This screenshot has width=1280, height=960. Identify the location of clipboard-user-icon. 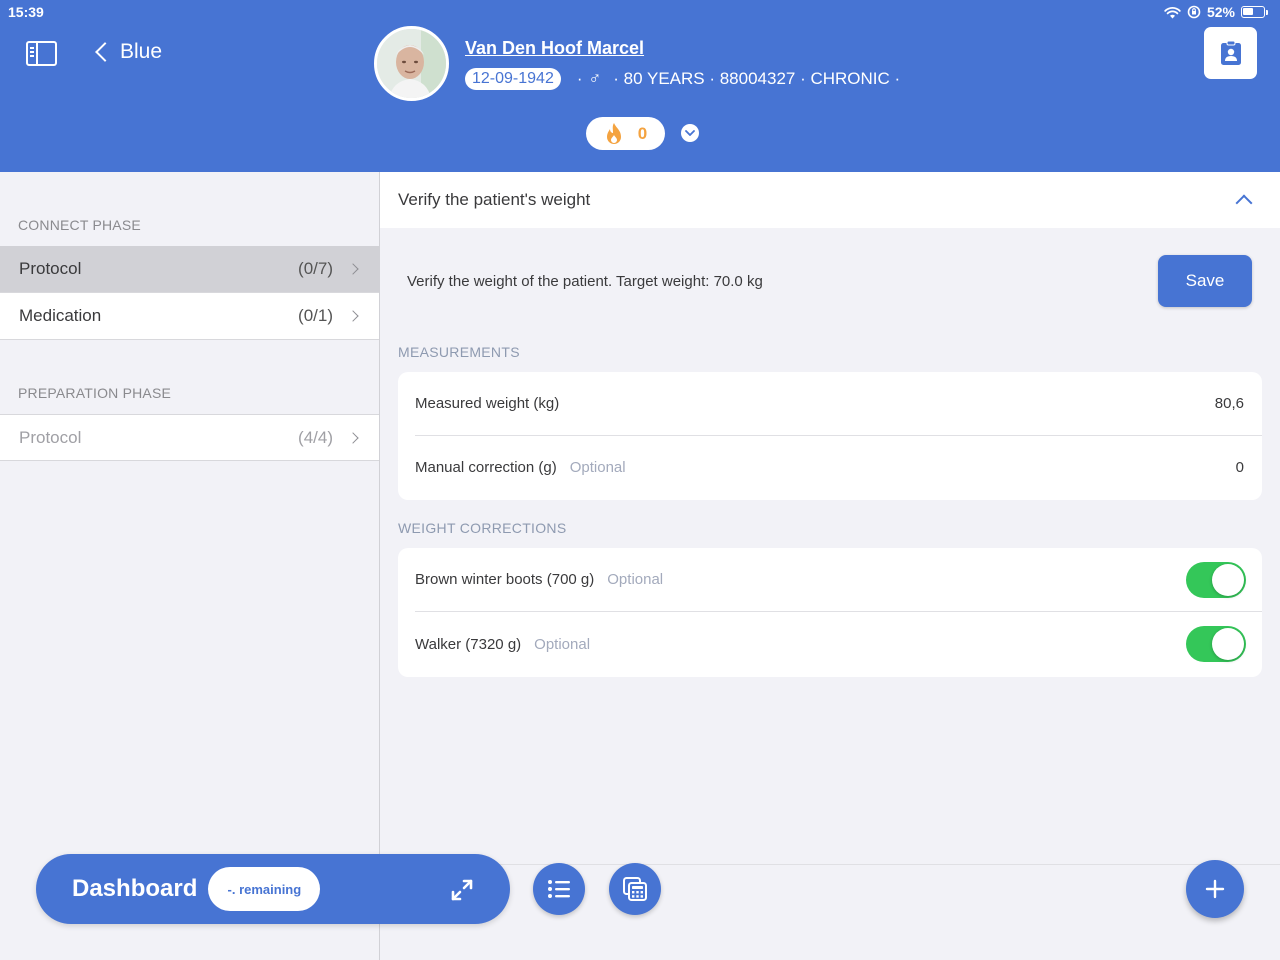
(1230, 52).